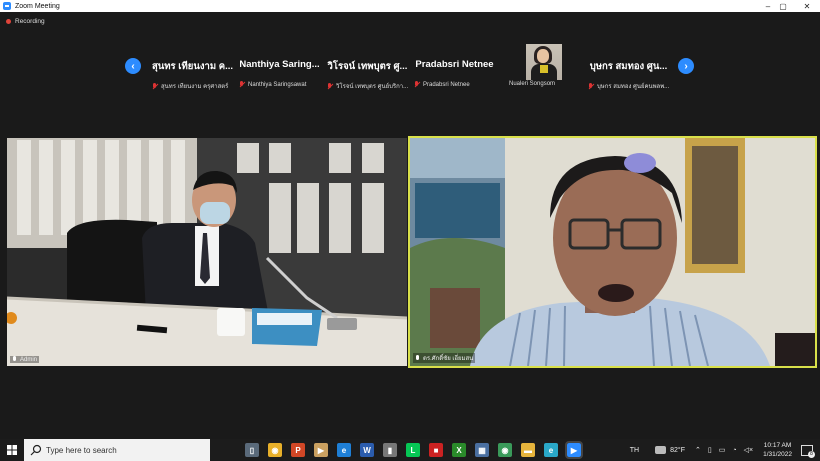  Describe the element at coordinates (482, 450) in the screenshot. I see `calculator-icon: ▦` at that location.